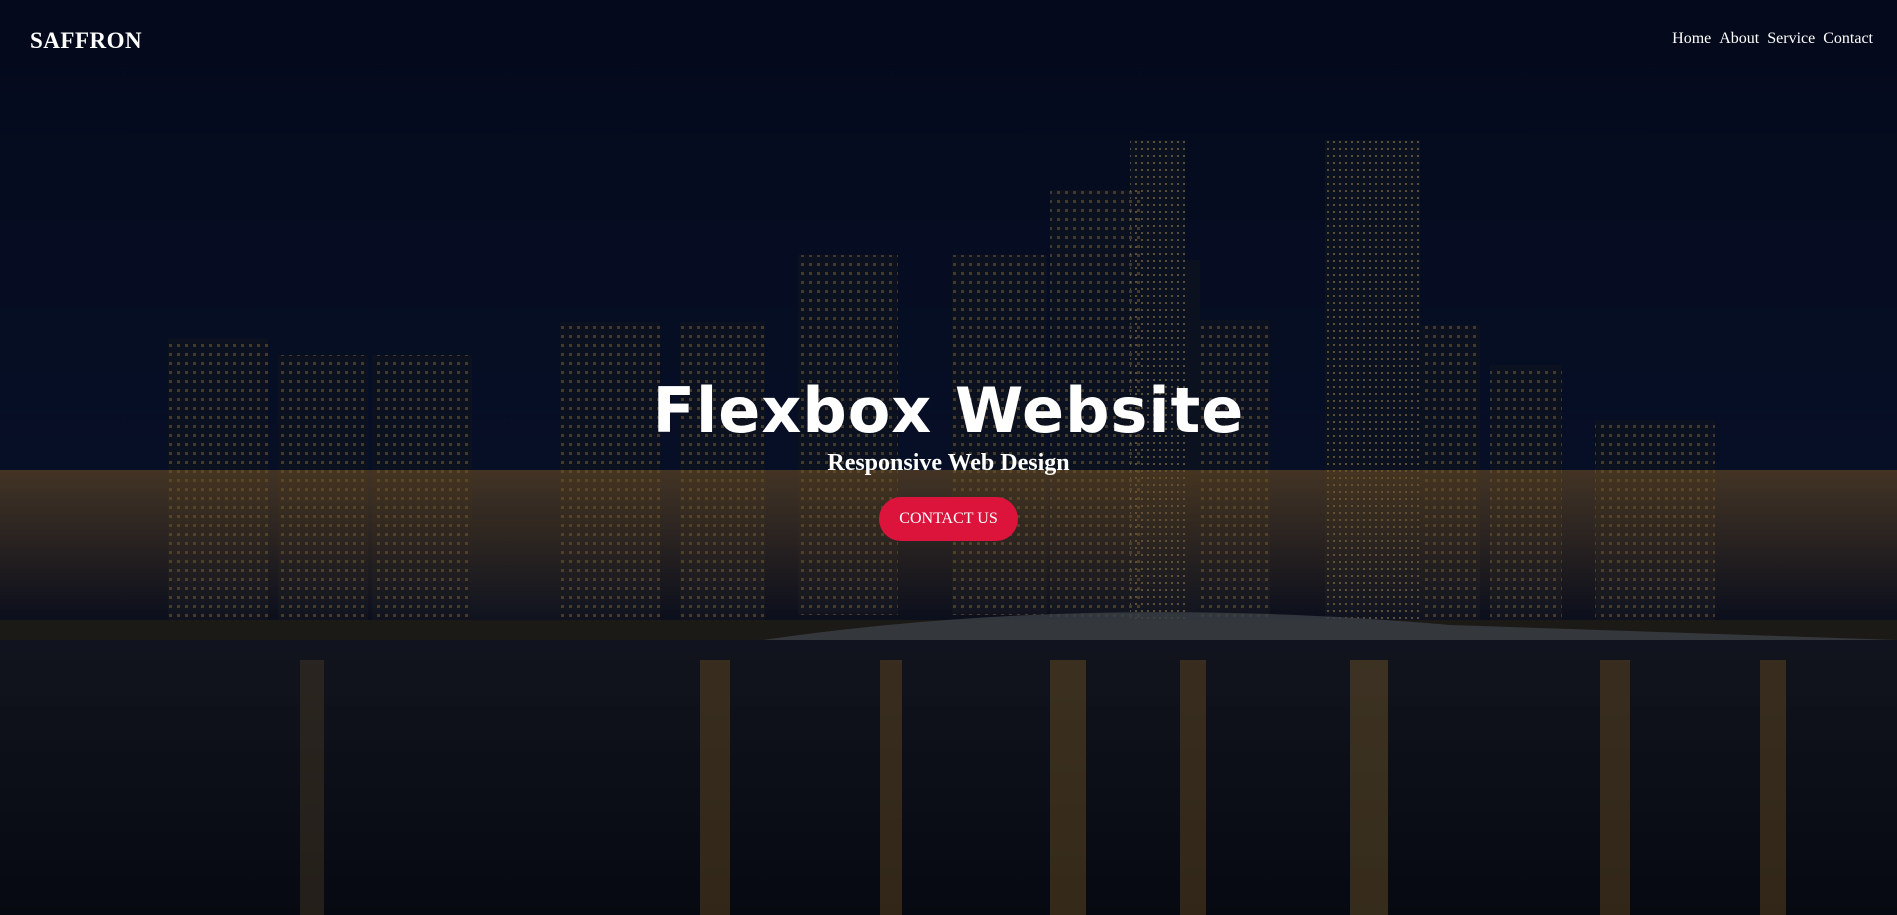 Image resolution: width=1897 pixels, height=915 pixels. Describe the element at coordinates (948, 463) in the screenshot. I see `hero-subtitle: Responsive Web Design` at that location.